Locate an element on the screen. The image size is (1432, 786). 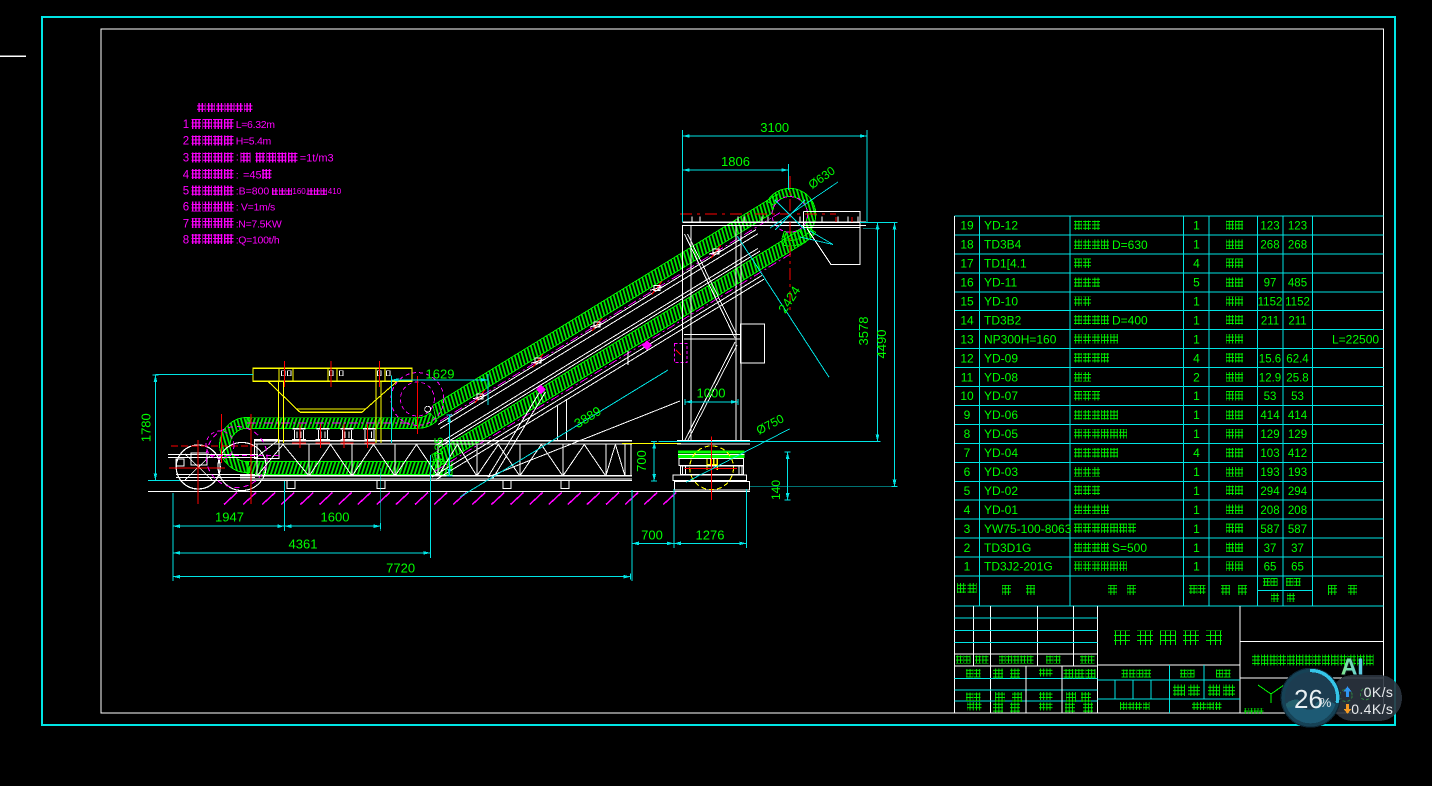
svg-text: 412 is located at coordinates (1297, 454).